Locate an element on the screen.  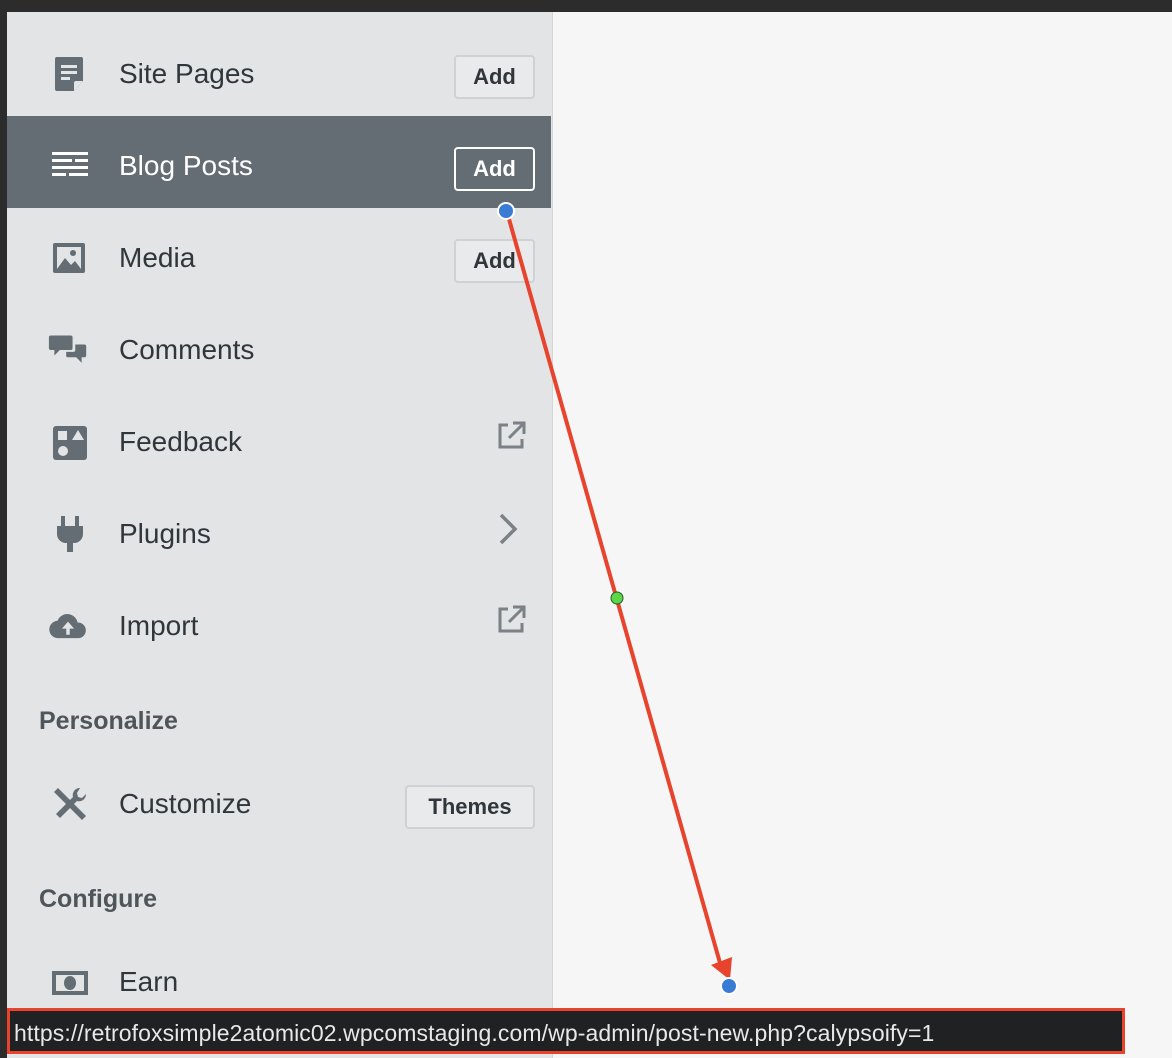
add-post-button: Add is located at coordinates (494, 169).